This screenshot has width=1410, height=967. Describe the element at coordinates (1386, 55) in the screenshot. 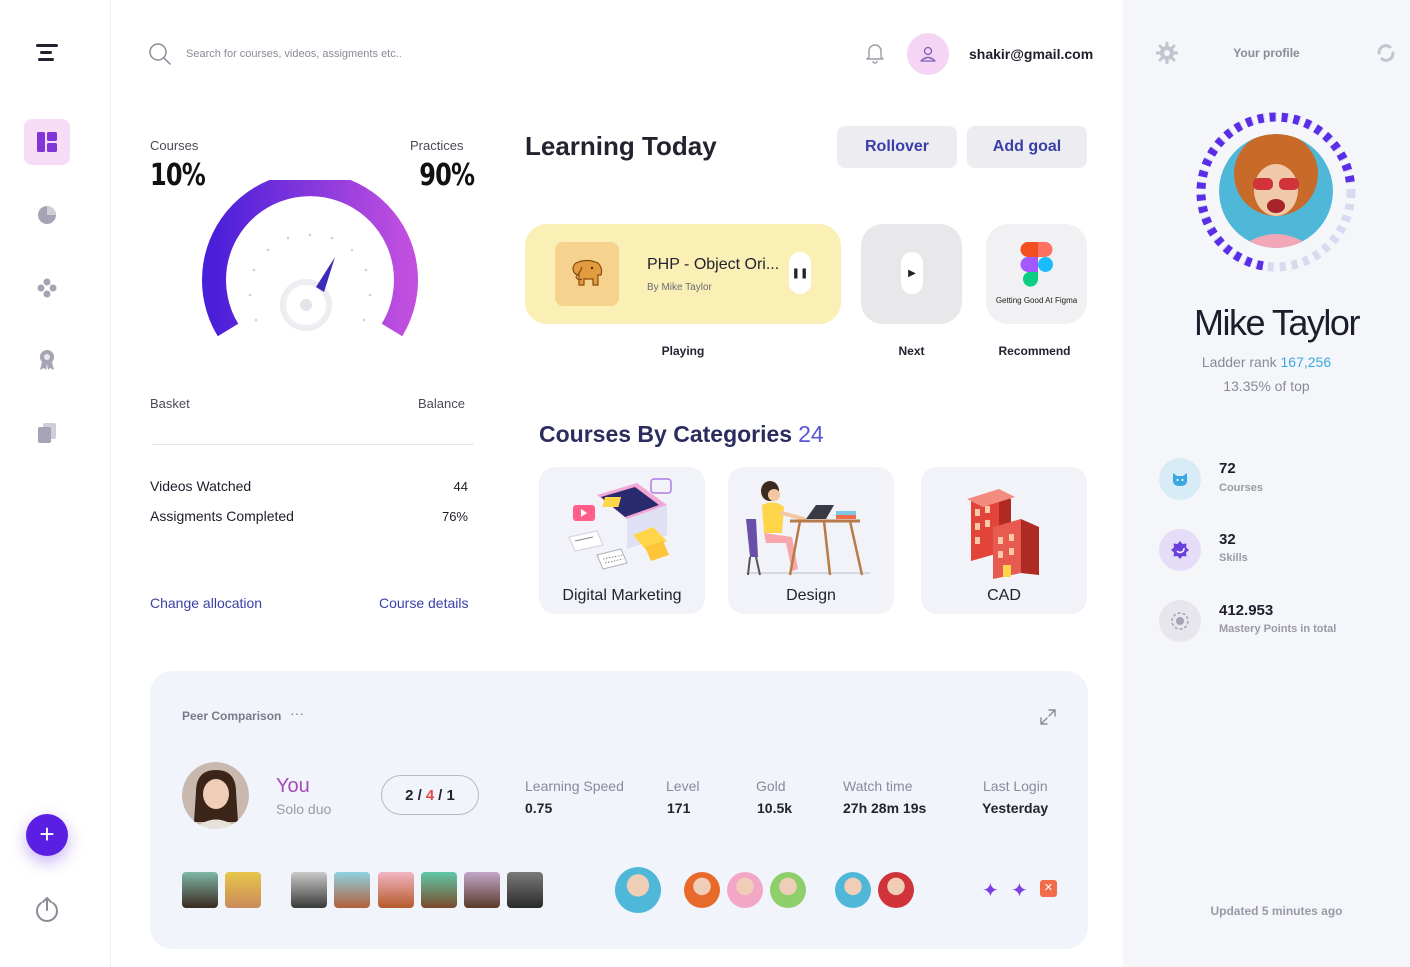

I see `refresh-icon` at that location.